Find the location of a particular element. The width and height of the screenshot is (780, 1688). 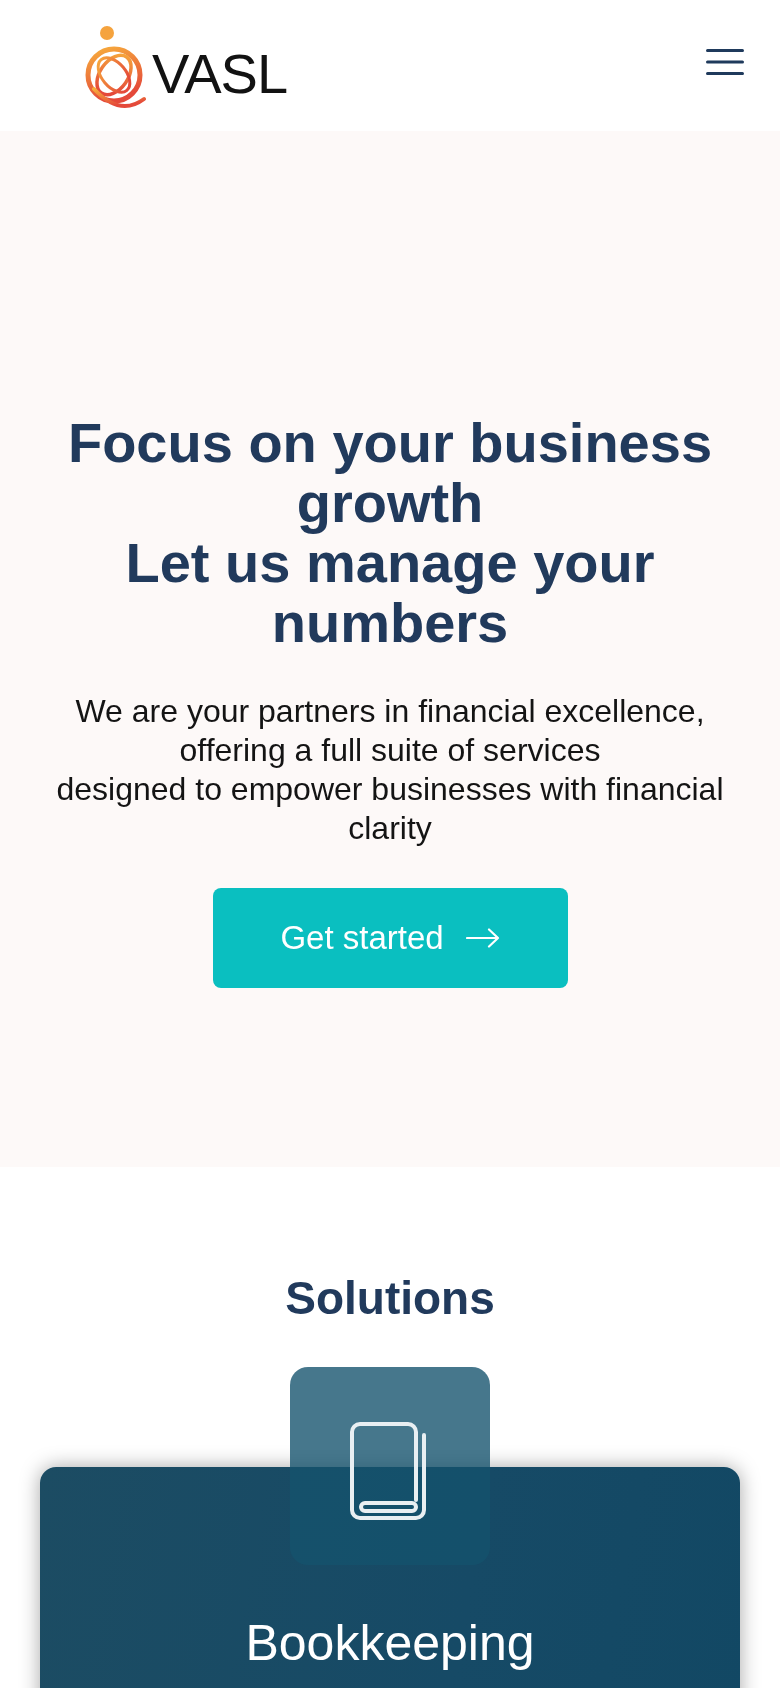

menu-icon is located at coordinates (725, 61).